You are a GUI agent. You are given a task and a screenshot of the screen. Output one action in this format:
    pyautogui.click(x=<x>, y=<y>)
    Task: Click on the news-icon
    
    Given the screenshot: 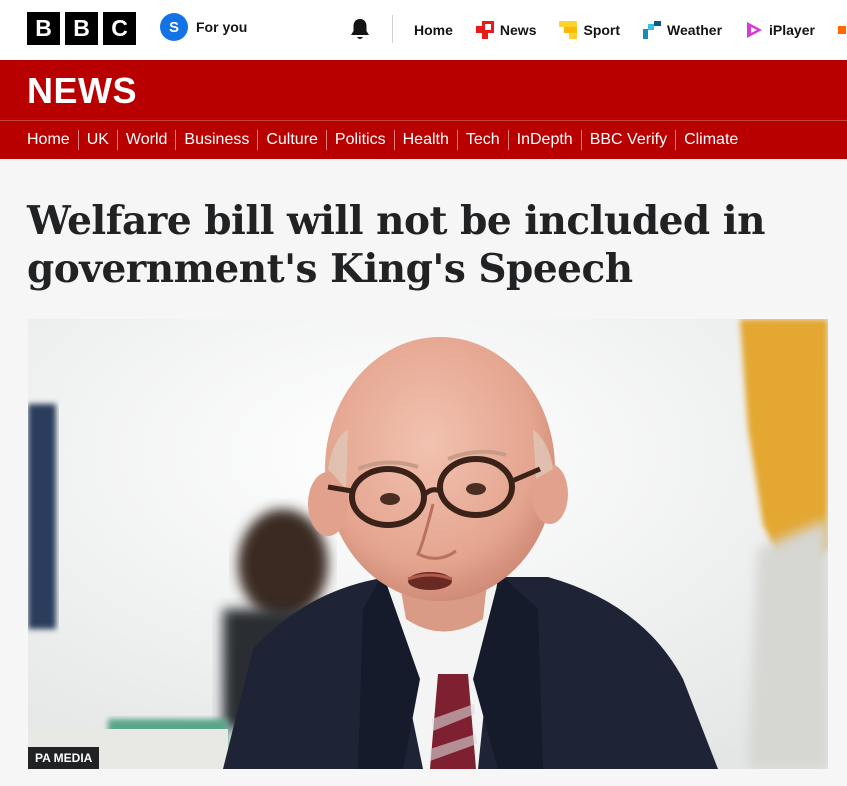 What is the action you would take?
    pyautogui.click(x=484, y=30)
    